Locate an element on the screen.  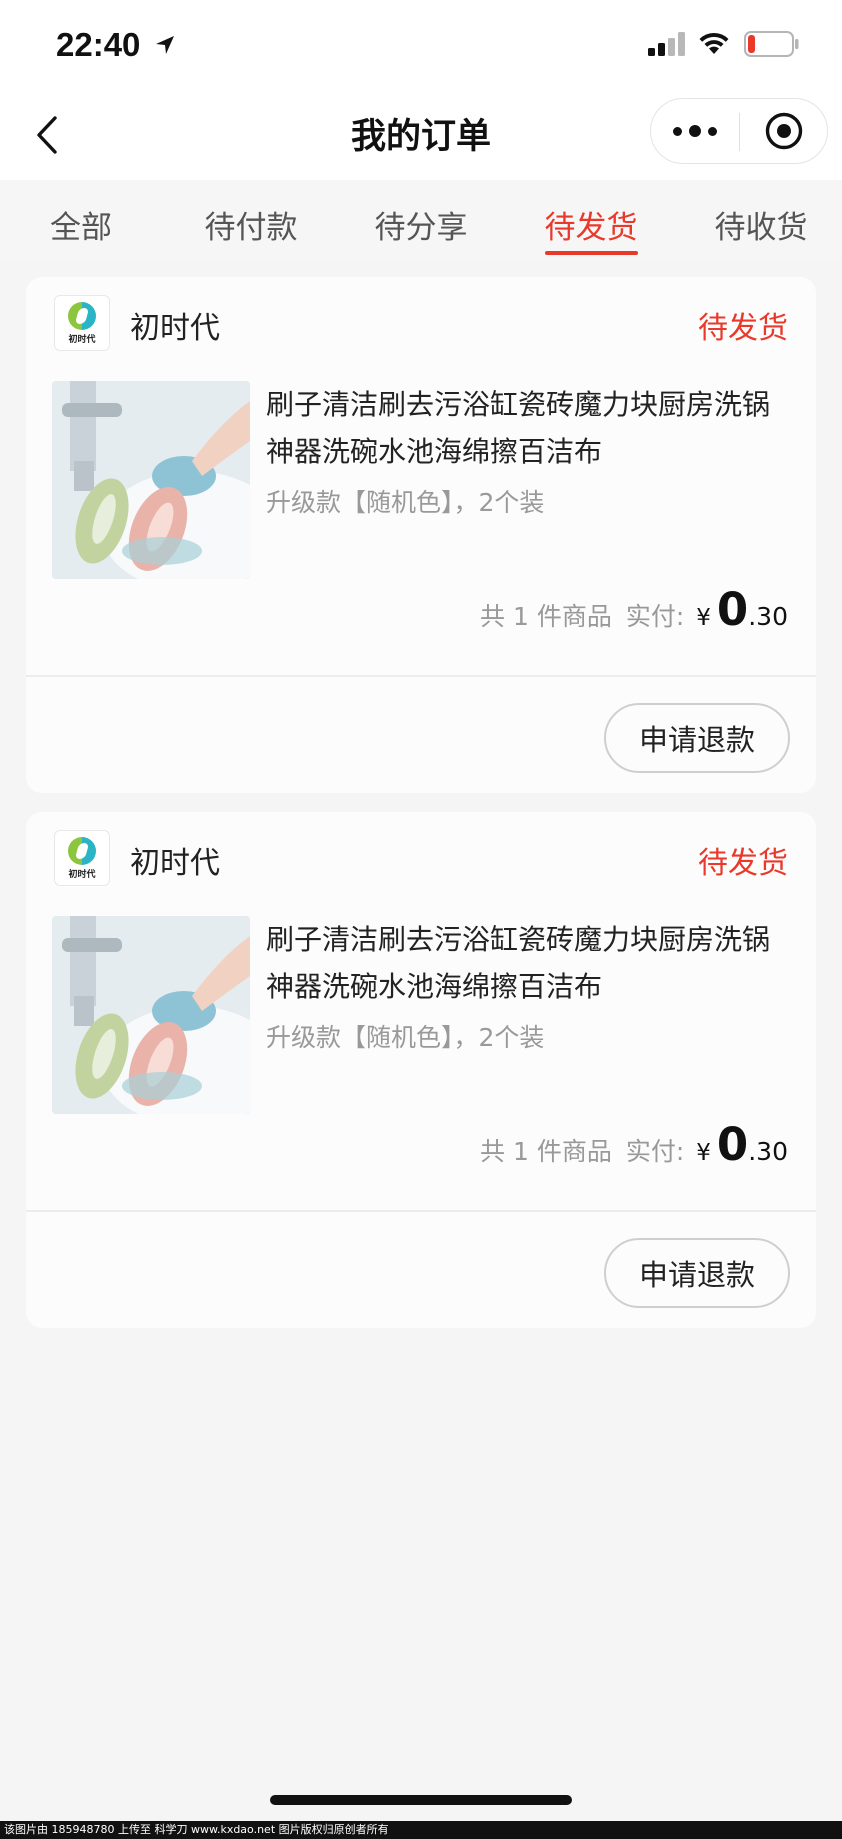
home-indicator is located at coordinates (421, 1800).